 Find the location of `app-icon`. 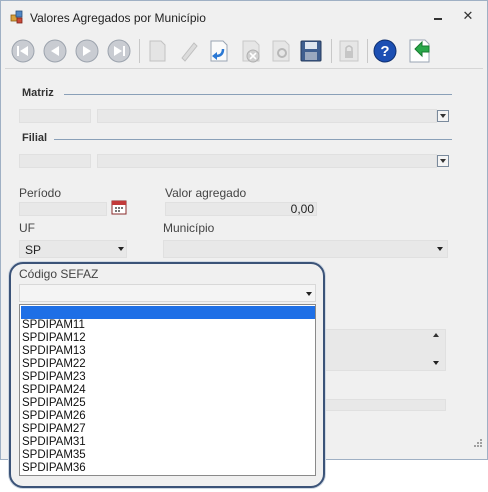

app-icon is located at coordinates (16, 17).